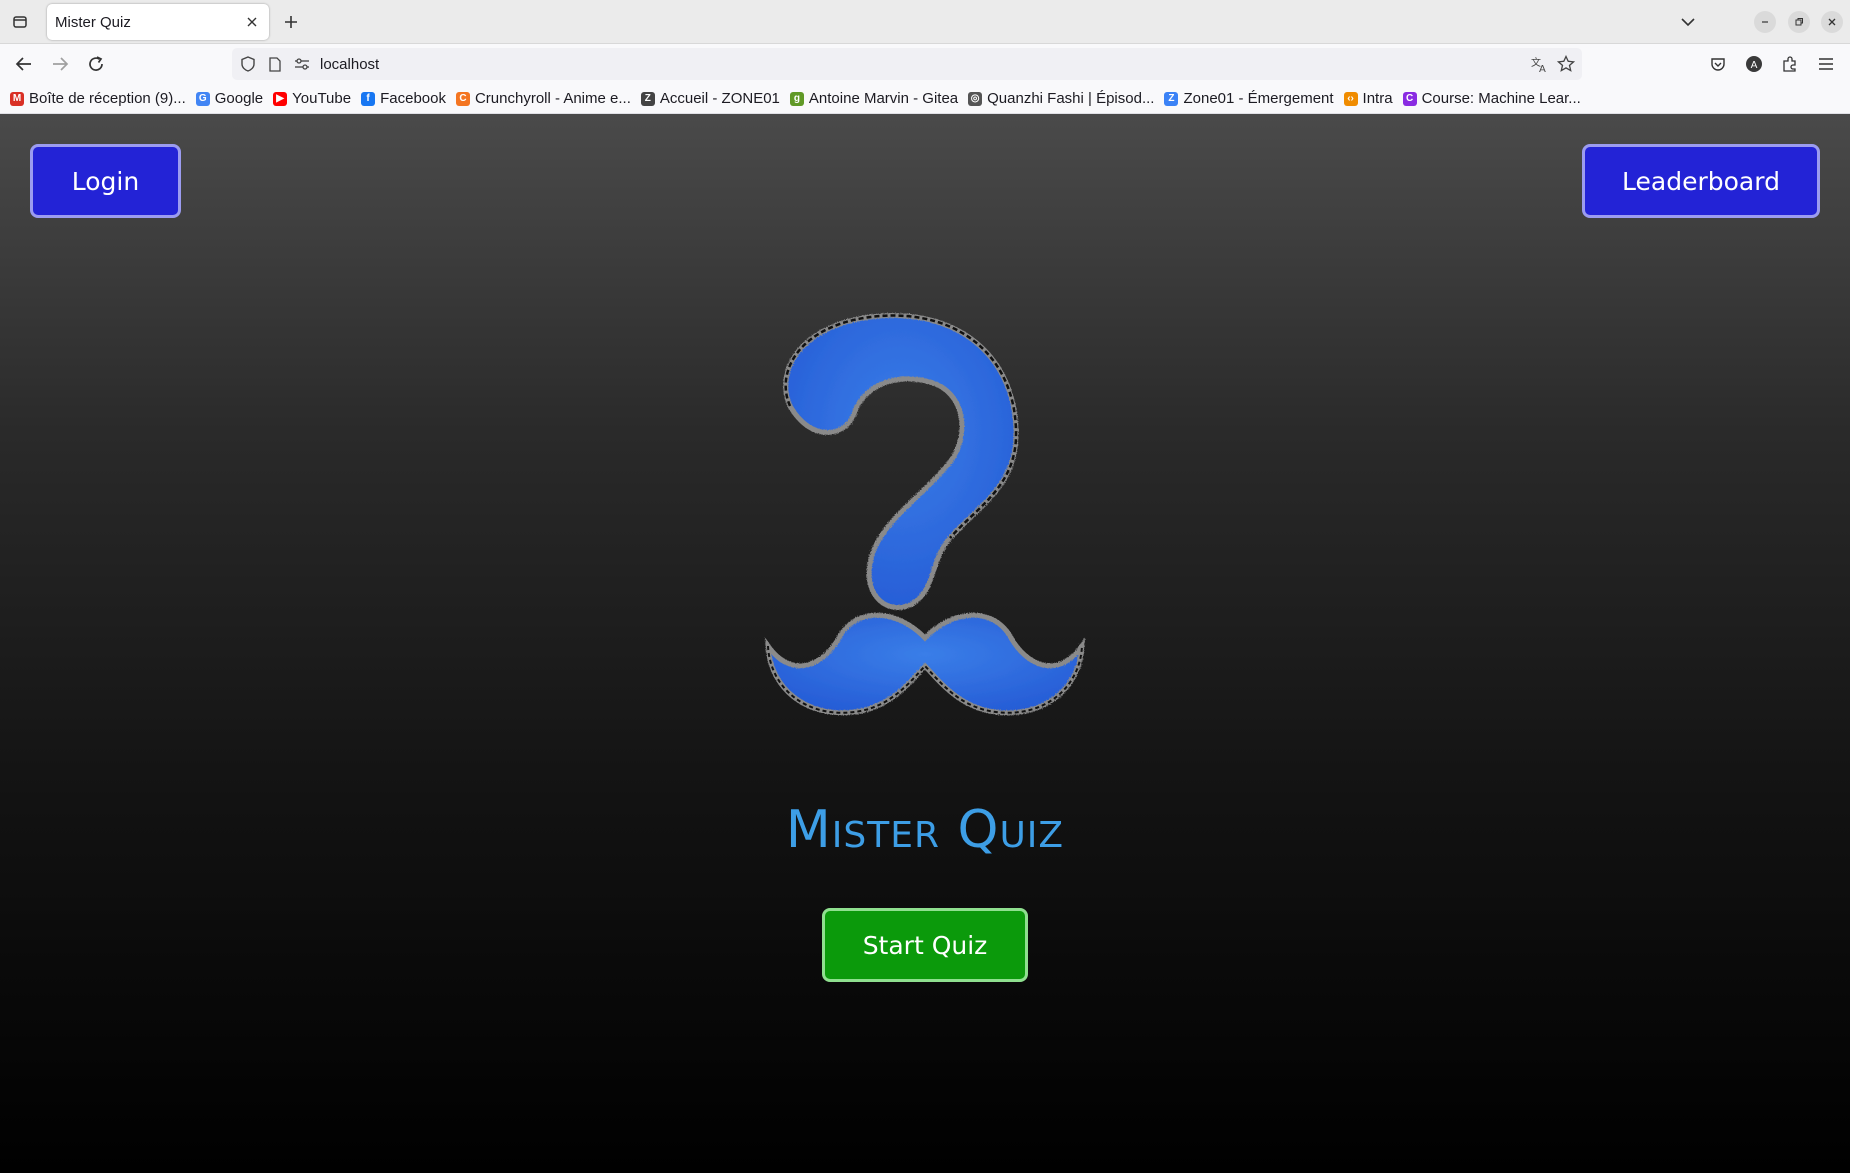 The image size is (1850, 1173). Describe the element at coordinates (1832, 22) in the screenshot. I see `close-window-icon` at that location.